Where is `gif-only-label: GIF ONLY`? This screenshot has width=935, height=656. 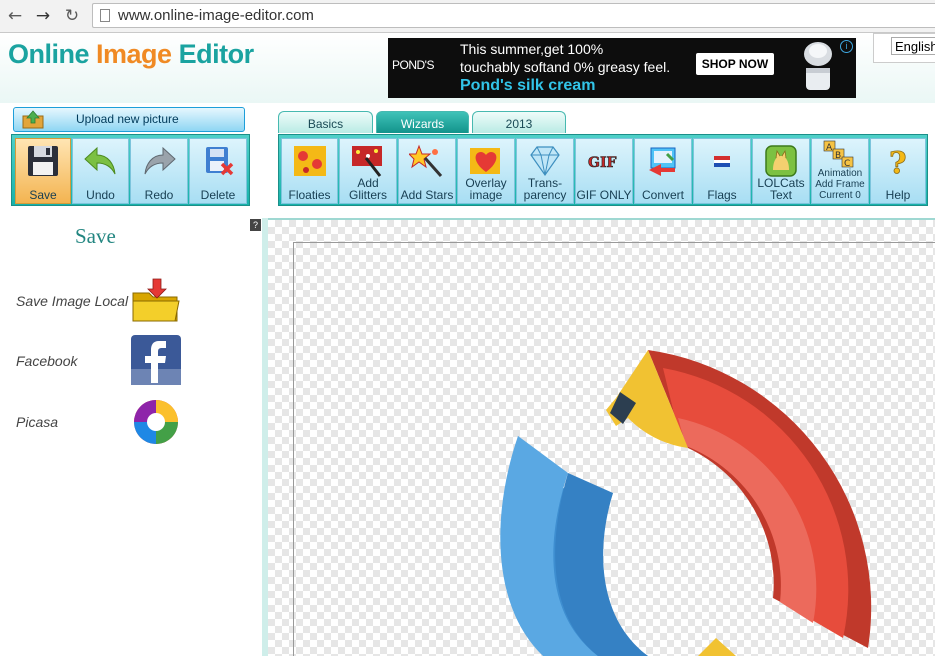 gif-only-label: GIF ONLY is located at coordinates (604, 195).